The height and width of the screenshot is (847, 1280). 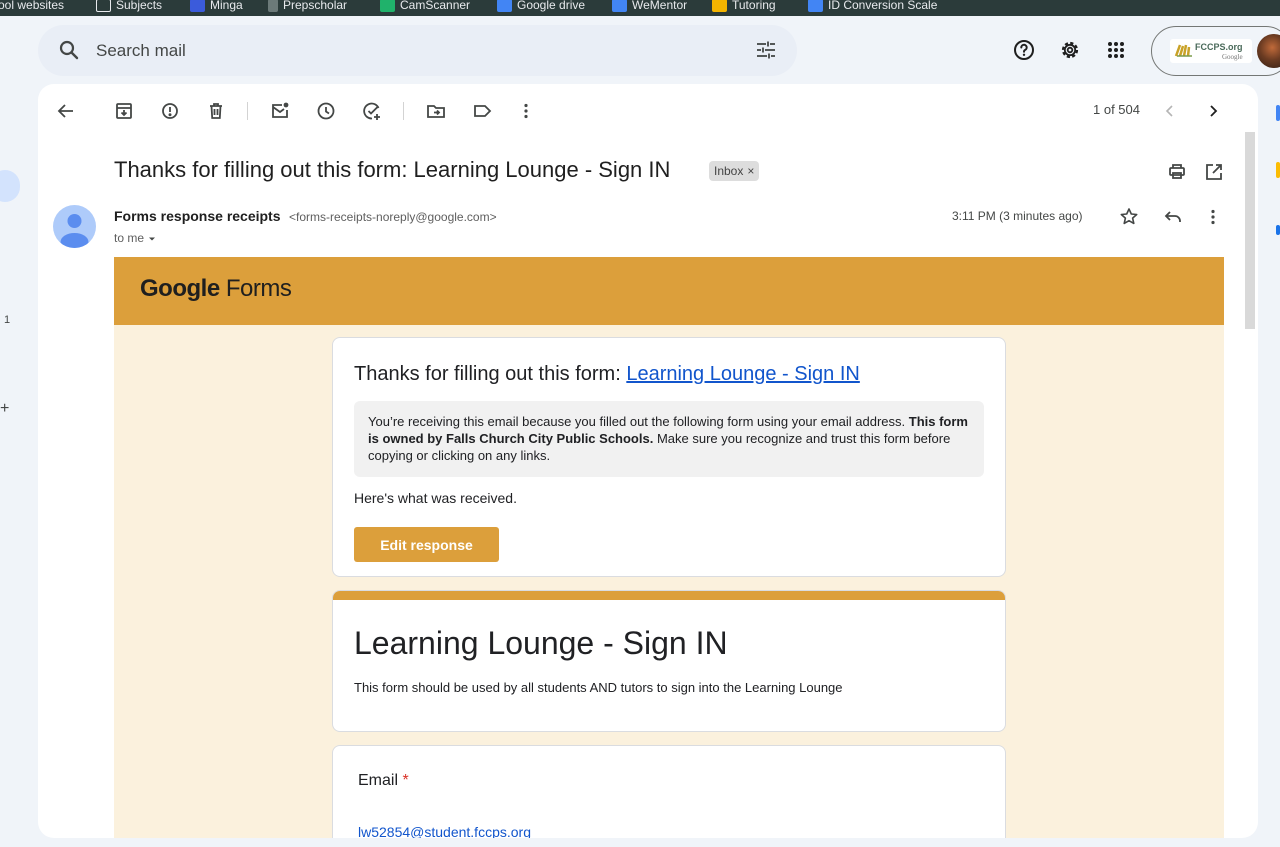 I want to click on question-label: Email *, so click(x=383, y=781).